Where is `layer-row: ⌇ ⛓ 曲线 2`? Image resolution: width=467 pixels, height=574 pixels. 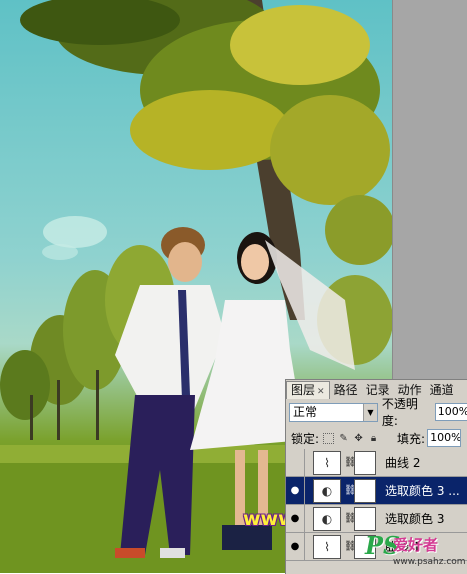 layer-row: ⌇ ⛓ 曲线 2 is located at coordinates (376, 463).